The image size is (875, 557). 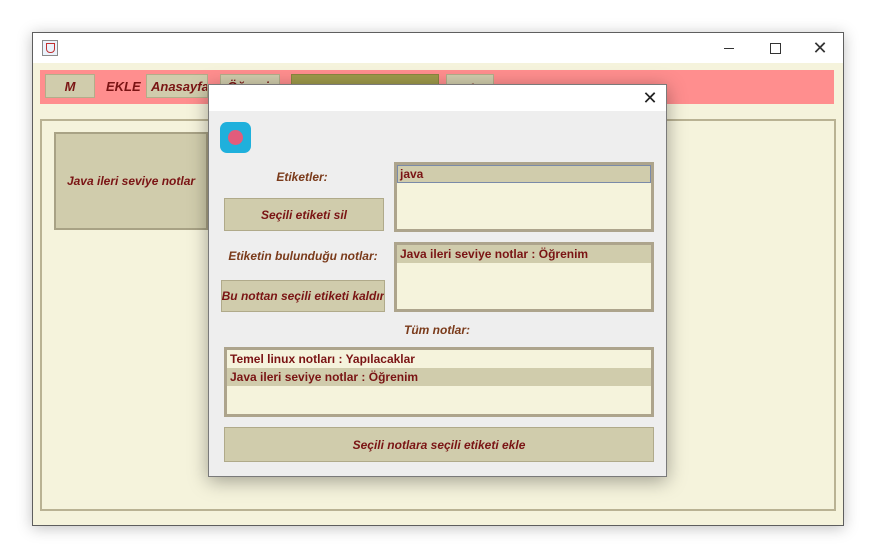 What do you see at coordinates (524, 174) in the screenshot?
I see `list-item: java` at bounding box center [524, 174].